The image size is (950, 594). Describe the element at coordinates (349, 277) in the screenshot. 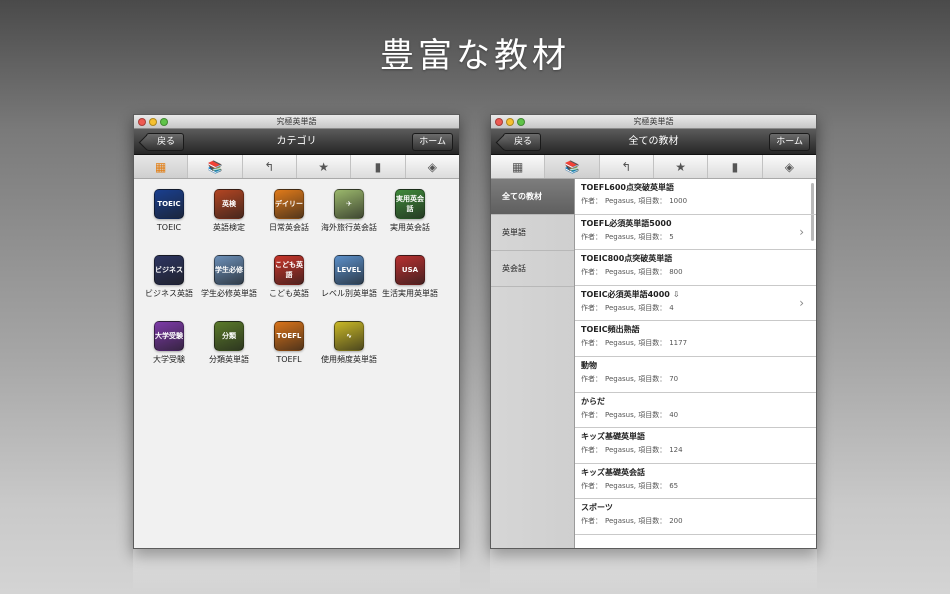

I see `category-item: LEVEL レベル別英単語` at that location.